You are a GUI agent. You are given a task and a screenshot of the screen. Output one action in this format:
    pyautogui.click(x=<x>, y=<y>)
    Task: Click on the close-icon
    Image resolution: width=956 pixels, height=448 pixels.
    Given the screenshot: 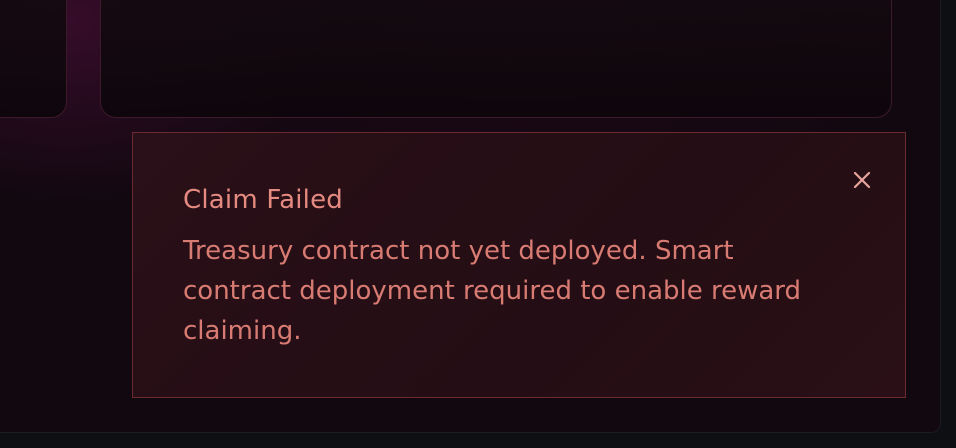 What is the action you would take?
    pyautogui.click(x=862, y=180)
    